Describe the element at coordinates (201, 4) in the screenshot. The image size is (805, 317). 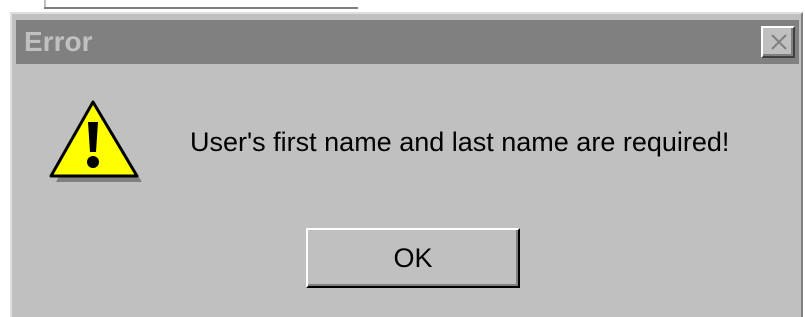
I see `background-window-edge` at that location.